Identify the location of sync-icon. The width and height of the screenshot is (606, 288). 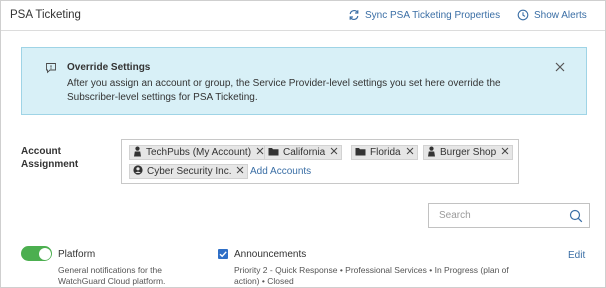
(354, 15).